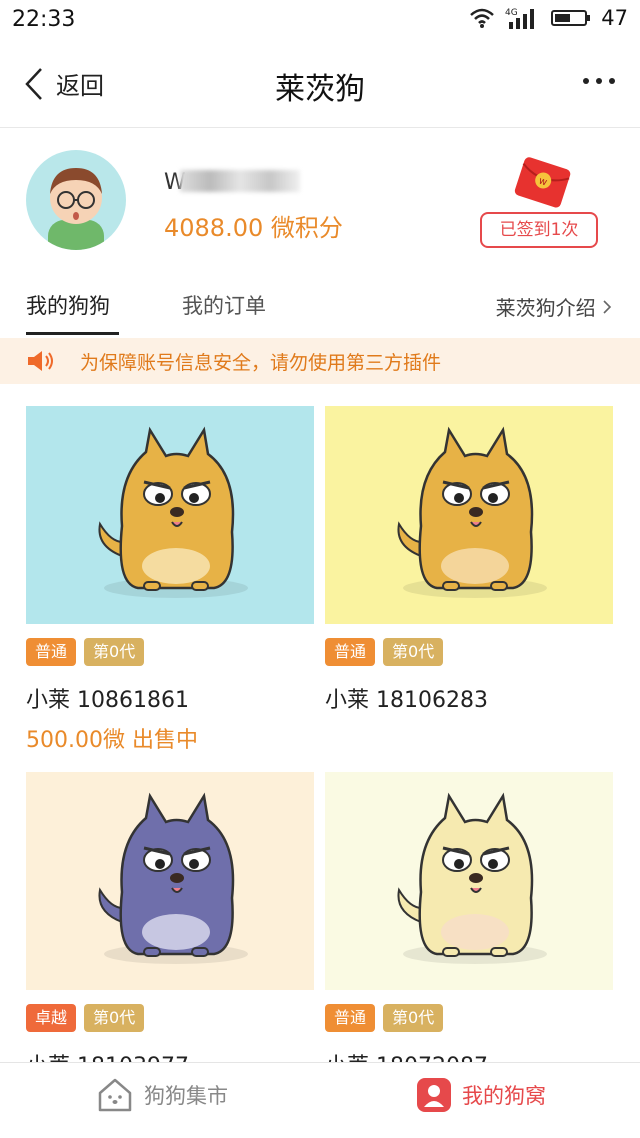 The width and height of the screenshot is (640, 1138). I want to click on tab-my-kennel: 我的狗窝, so click(481, 1095).